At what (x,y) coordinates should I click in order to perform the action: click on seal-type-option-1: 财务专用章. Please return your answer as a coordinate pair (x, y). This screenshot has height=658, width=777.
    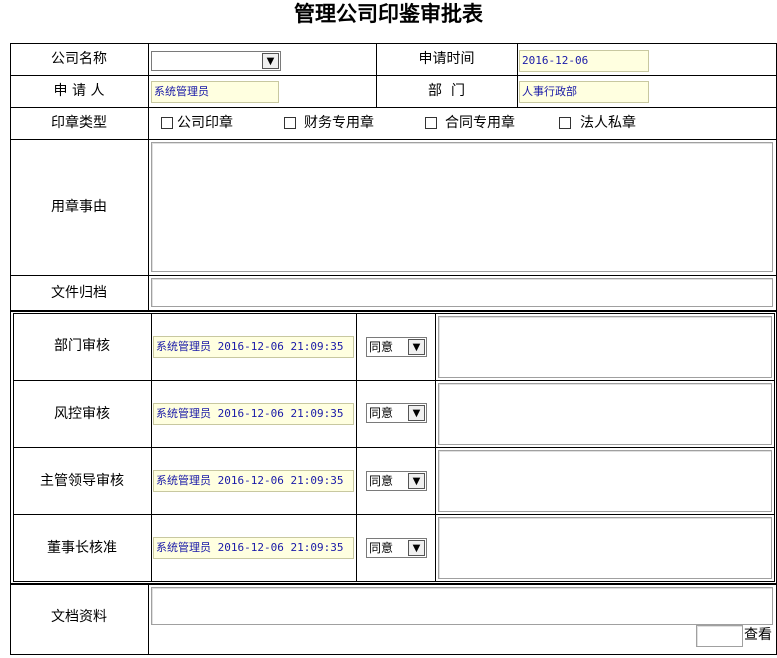
    Looking at the image, I should click on (339, 123).